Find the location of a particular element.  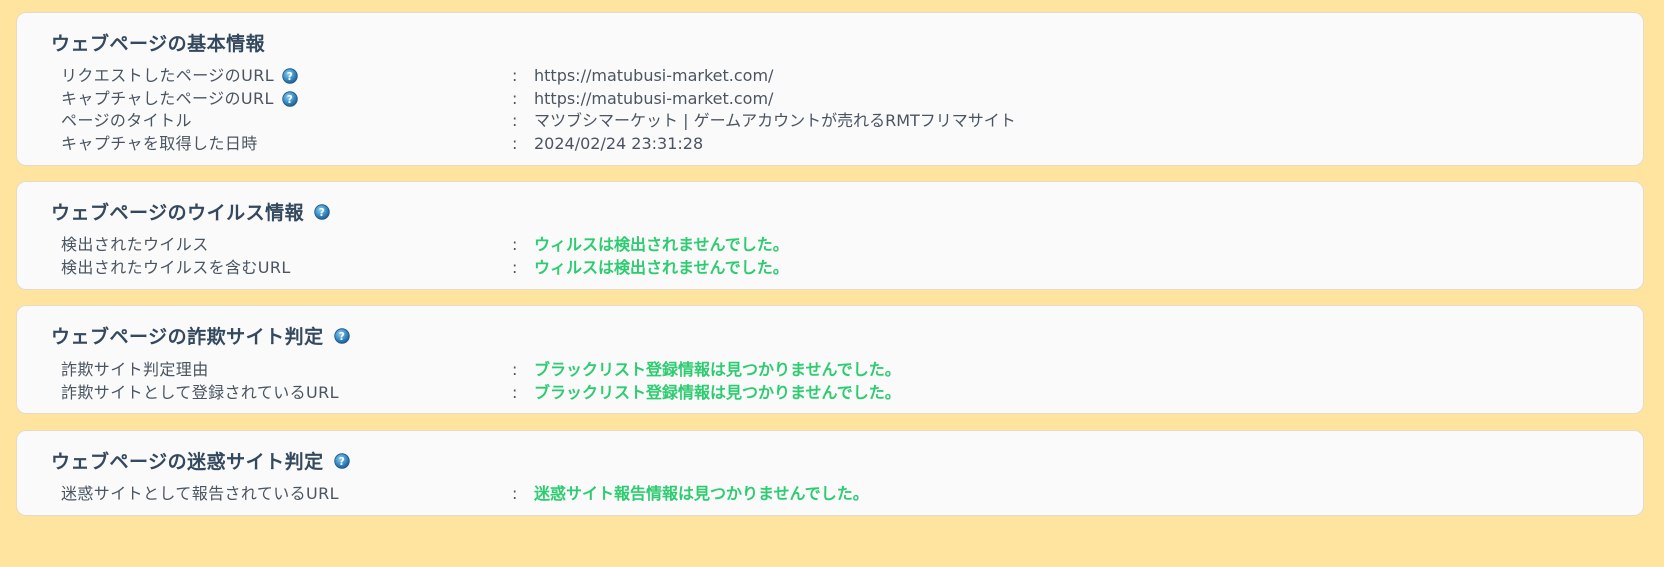

requested-url-value: https://matubusi-market.com/ is located at coordinates (654, 75).